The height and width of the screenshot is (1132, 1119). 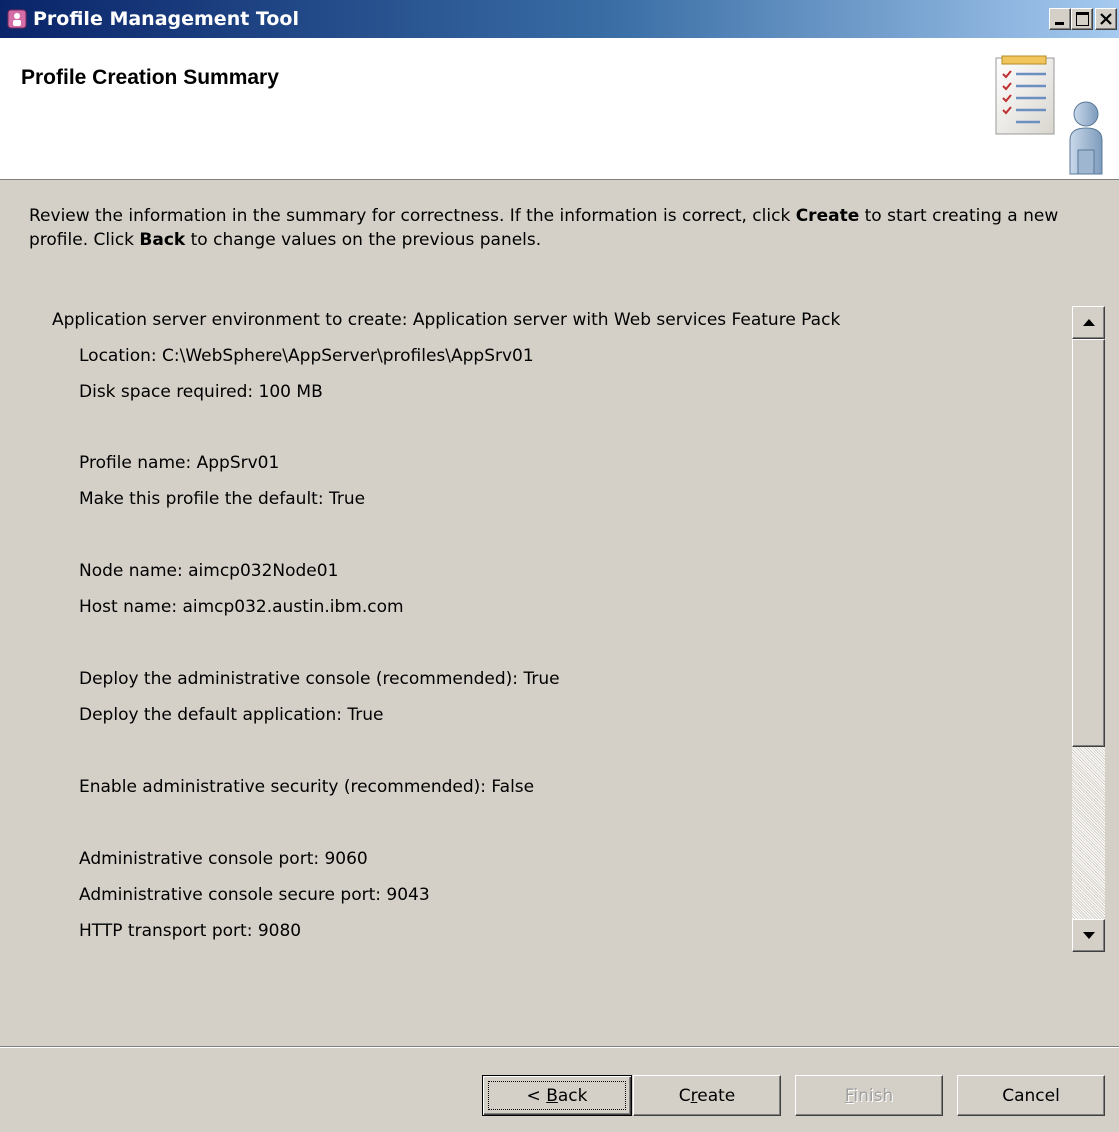 I want to click on close-button, so click(x=1106, y=19).